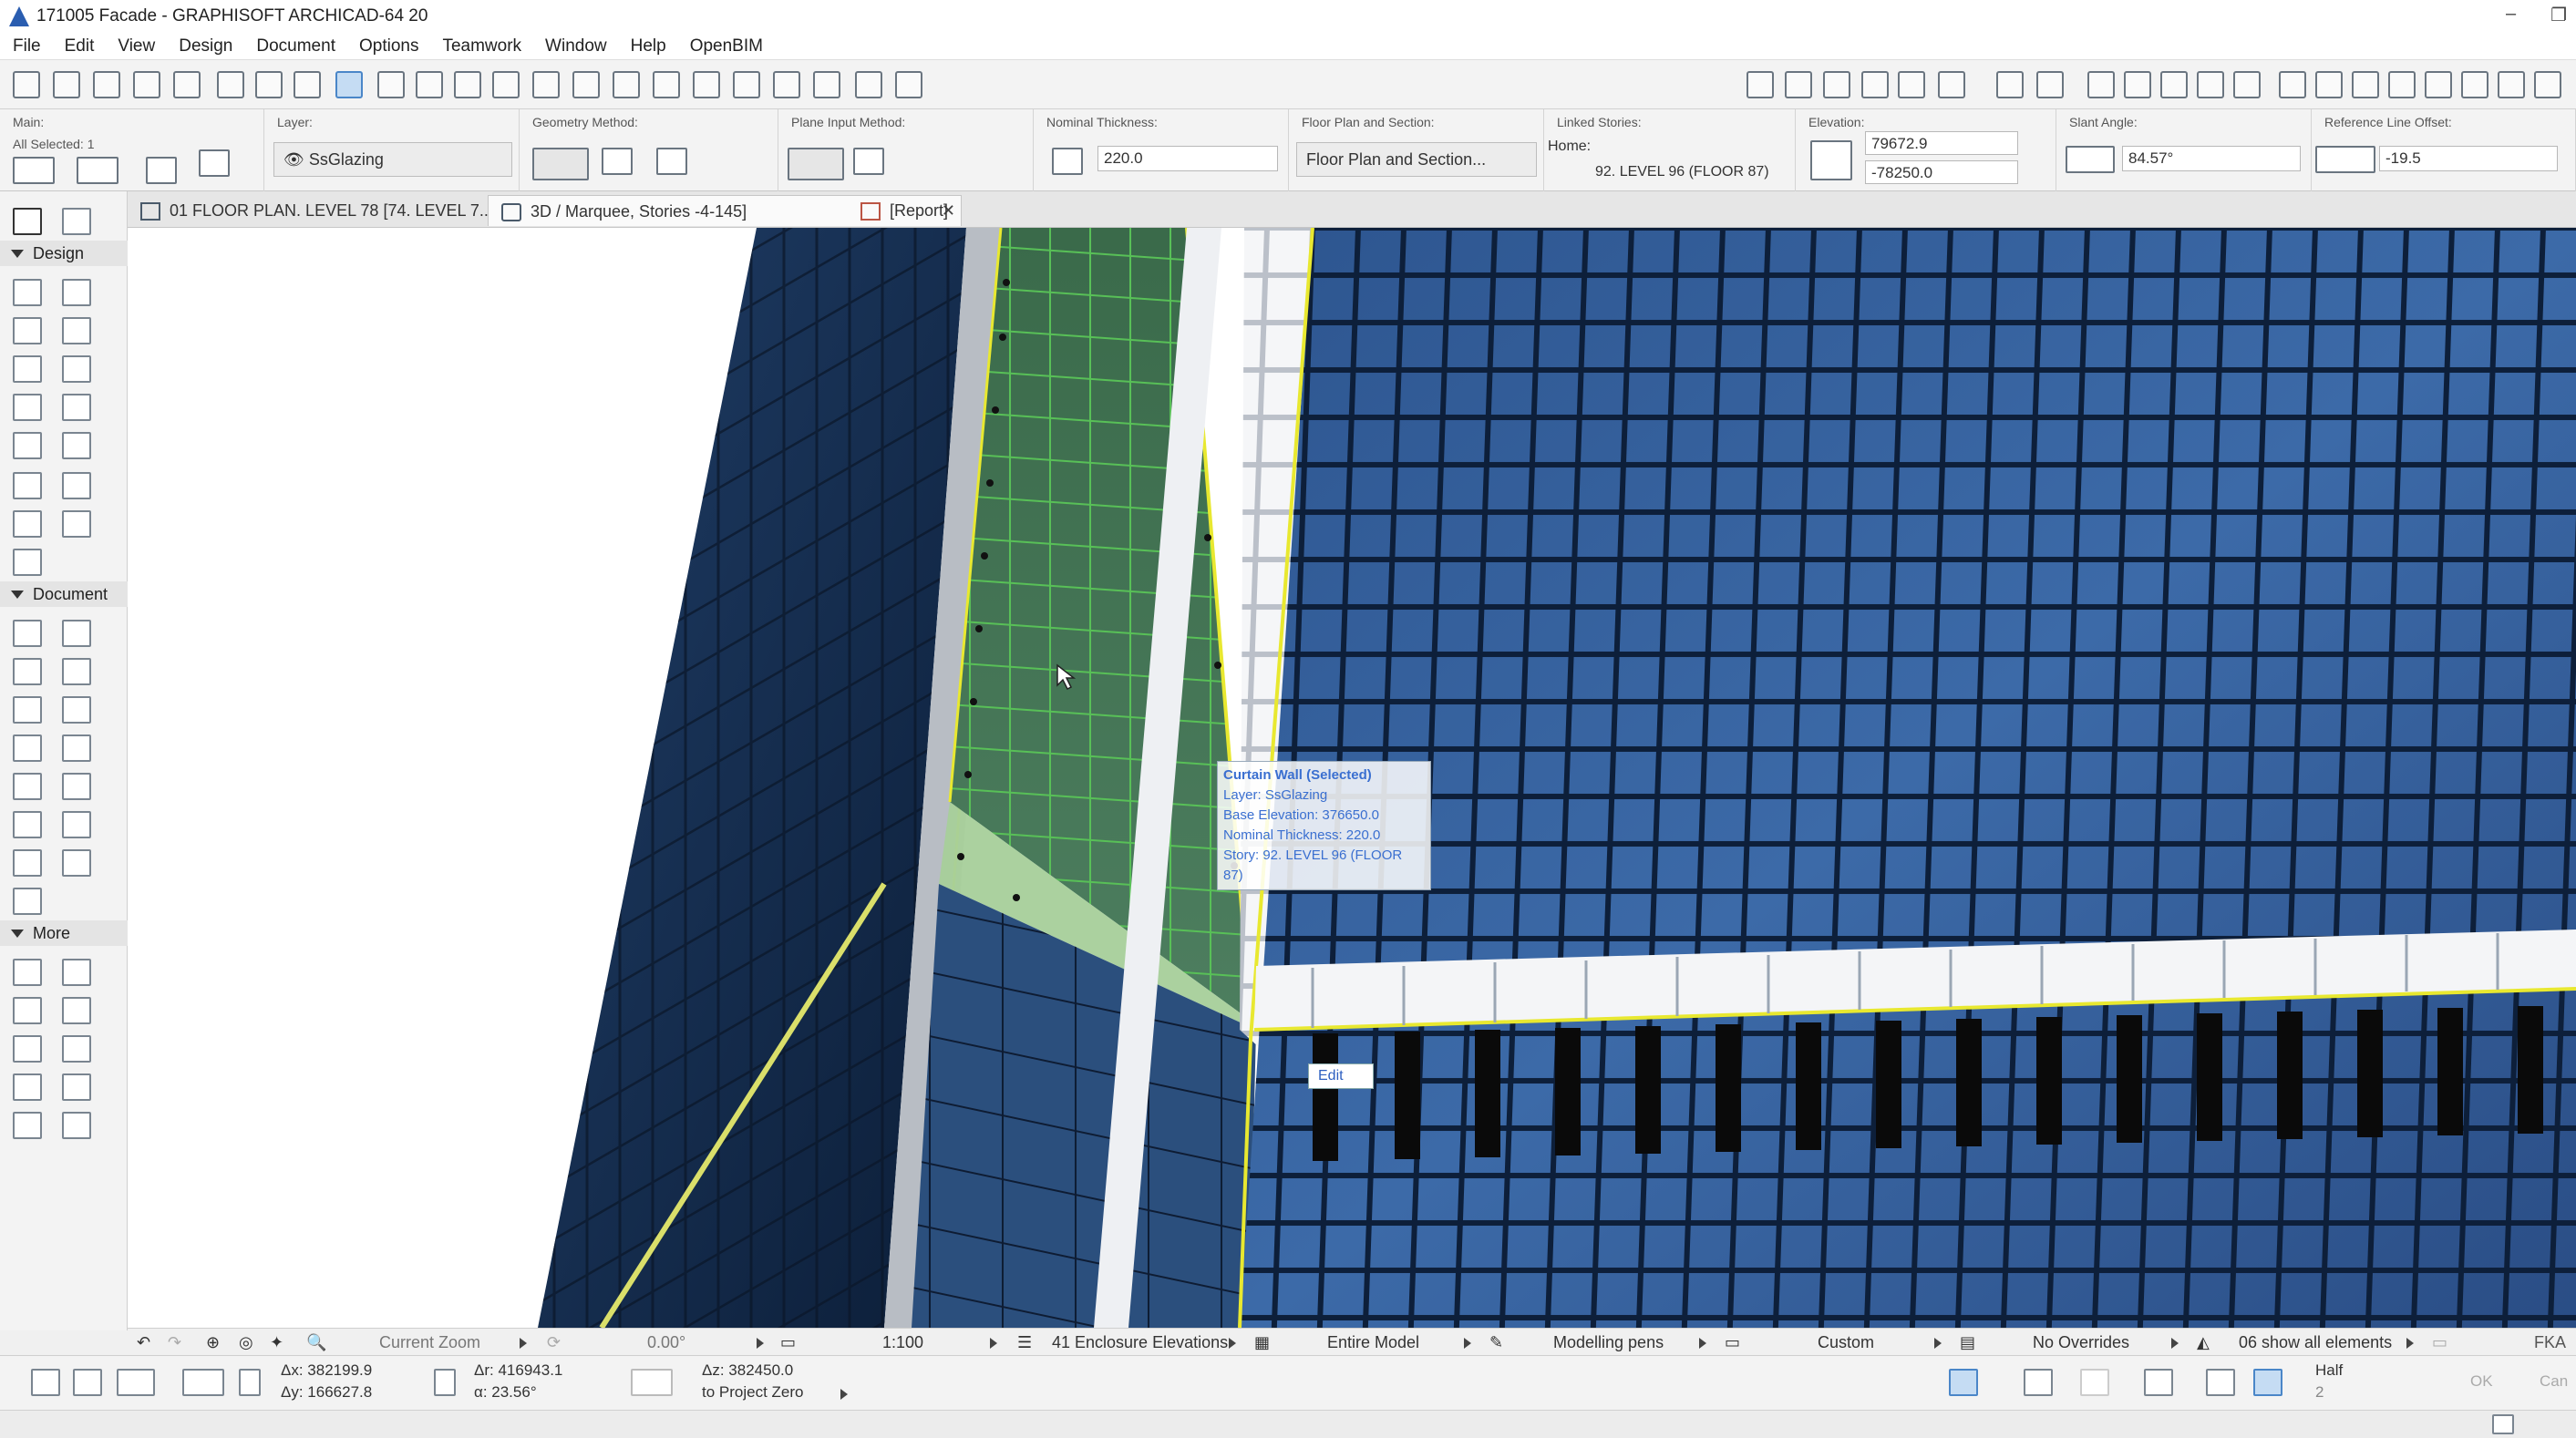 This screenshot has width=2576, height=1438. Describe the element at coordinates (2503, 1424) in the screenshot. I see `restore-panel-icon` at that location.